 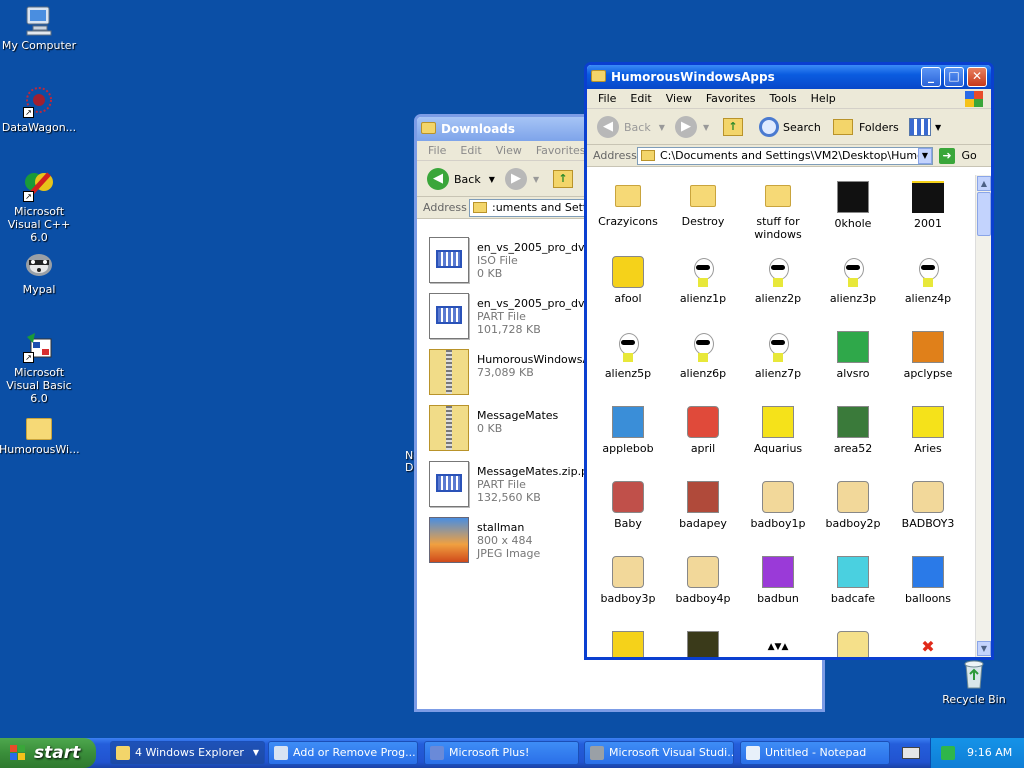 I want to click on list-item: badcafe, so click(x=853, y=580).